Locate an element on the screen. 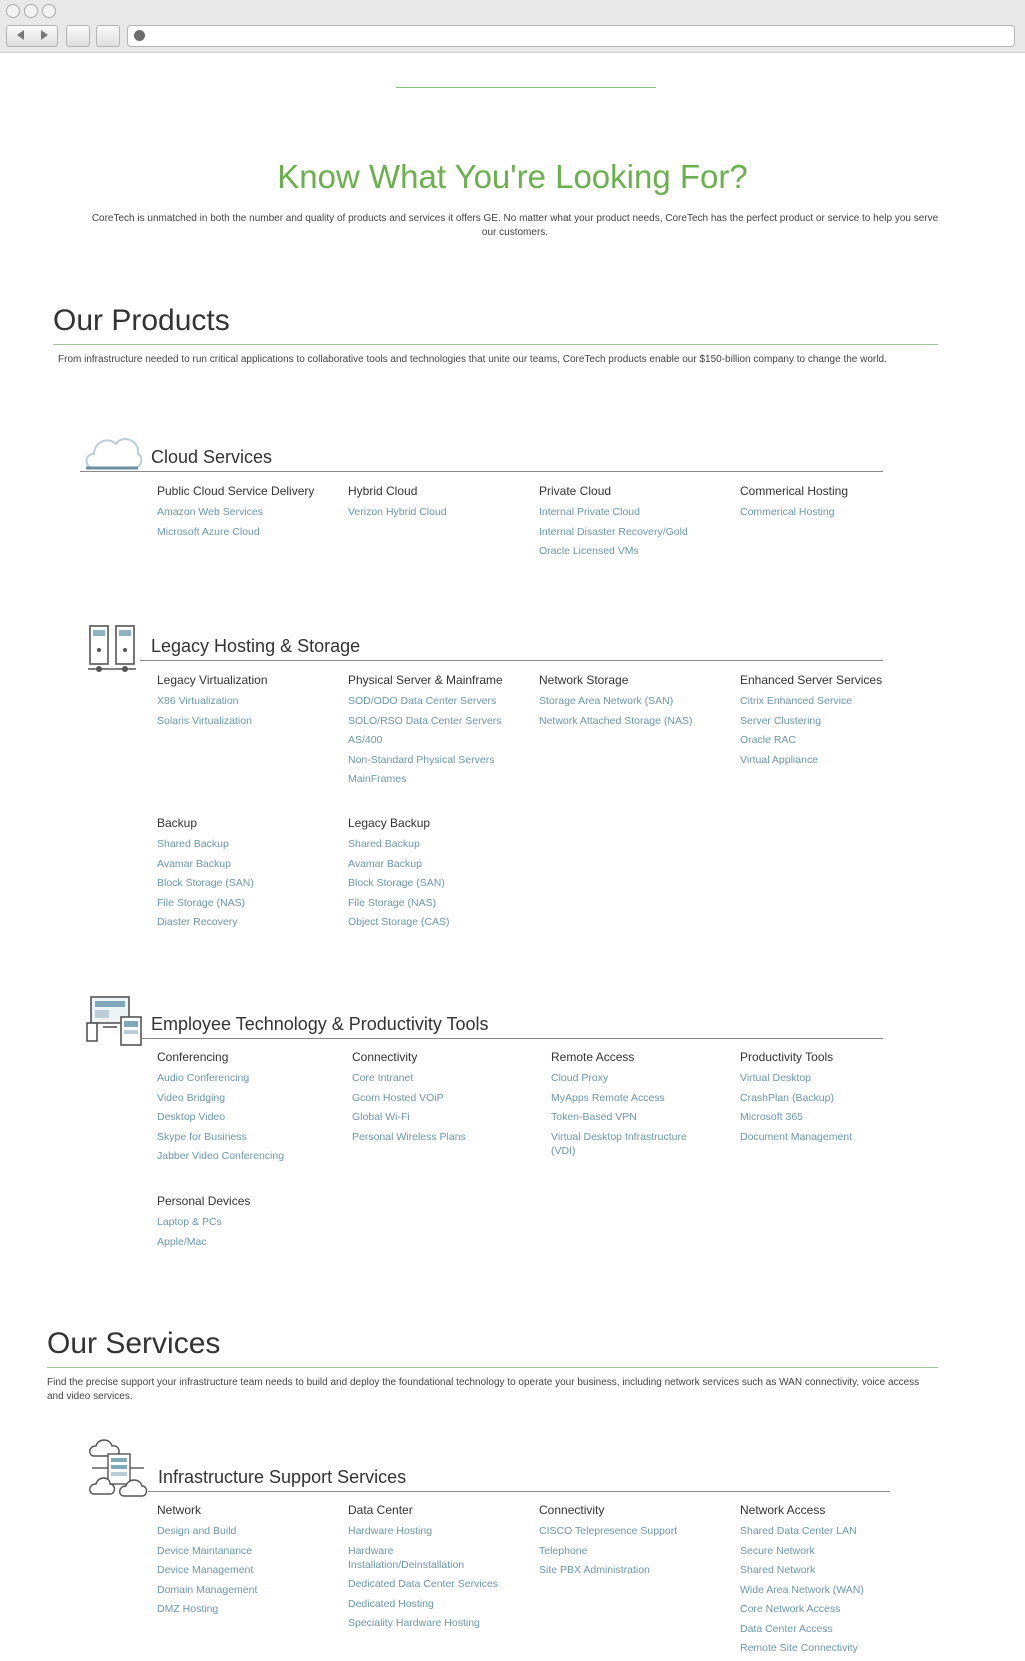  link-mainframes: MainFrames is located at coordinates (438, 779).